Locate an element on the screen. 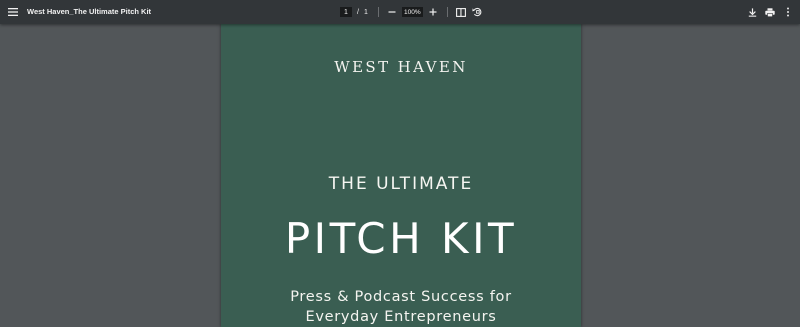 This screenshot has height=327, width=800. more-actions-button is located at coordinates (788, 12).